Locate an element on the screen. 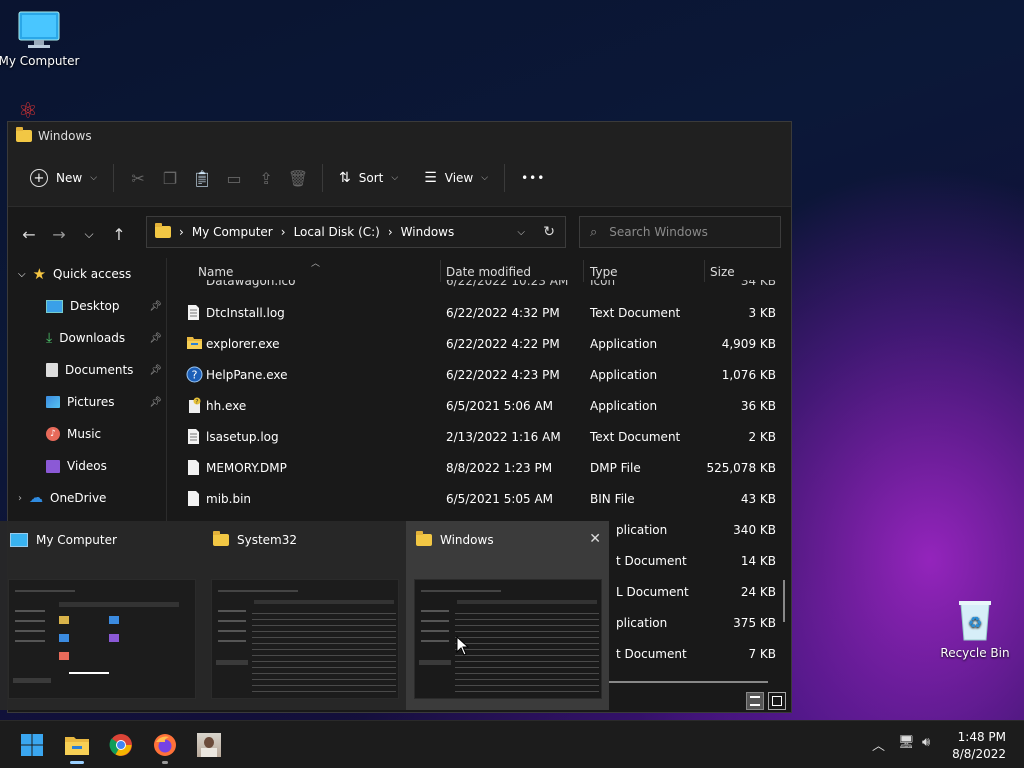  taskbar-firefox is located at coordinates (165, 746).